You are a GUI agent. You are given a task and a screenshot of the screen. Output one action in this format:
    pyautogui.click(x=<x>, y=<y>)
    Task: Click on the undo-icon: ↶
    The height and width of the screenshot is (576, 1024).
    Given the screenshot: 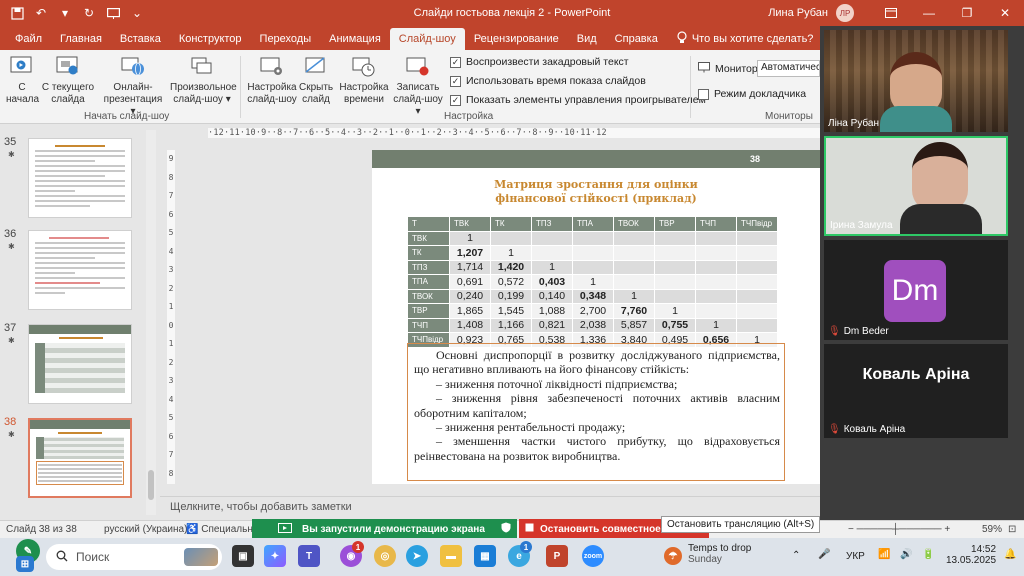 What is the action you would take?
    pyautogui.click(x=41, y=13)
    